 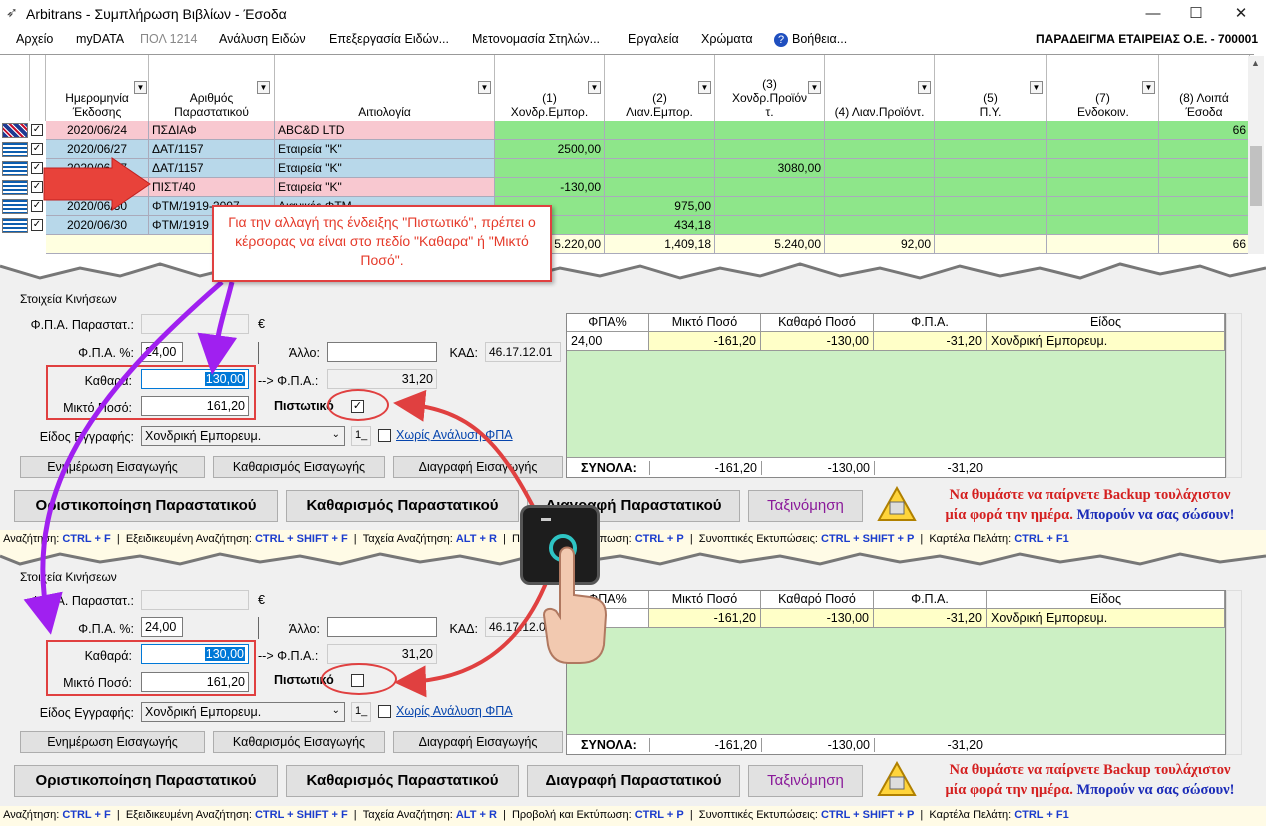 I want to click on hand-pointer-icon, so click(x=575, y=605).